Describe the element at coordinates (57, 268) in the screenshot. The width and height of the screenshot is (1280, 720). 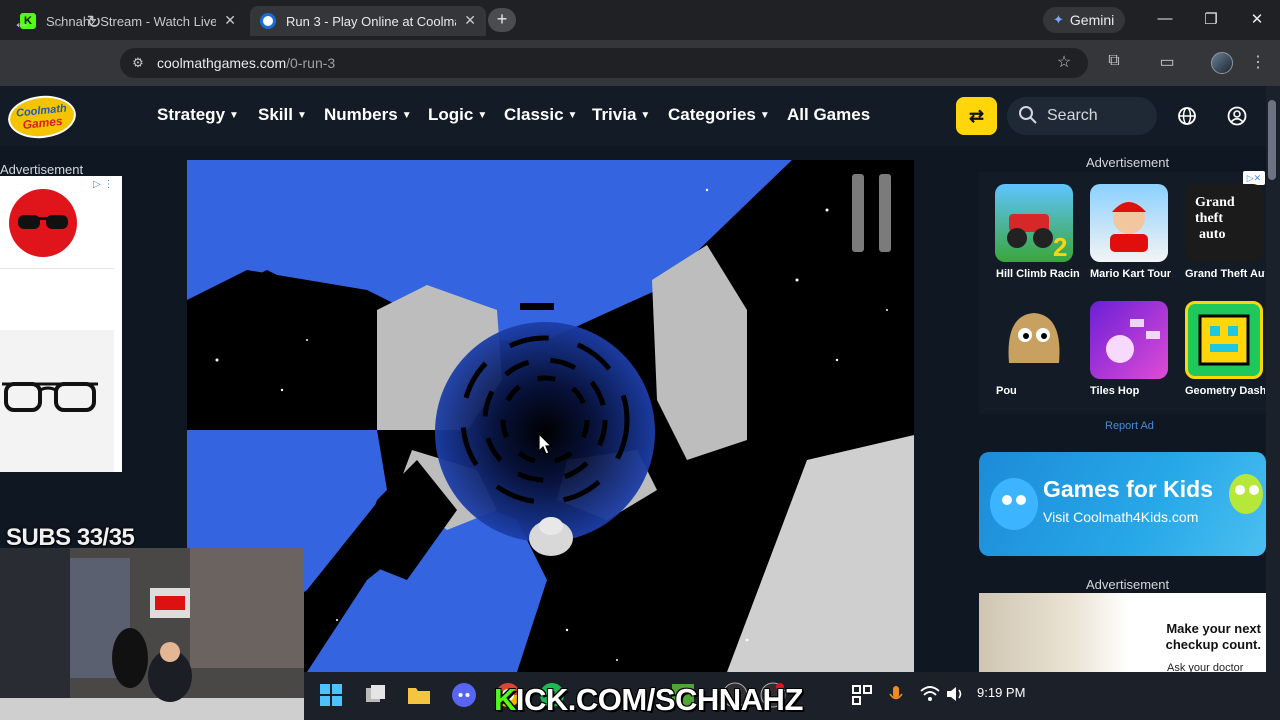
I see `ad-divider` at that location.